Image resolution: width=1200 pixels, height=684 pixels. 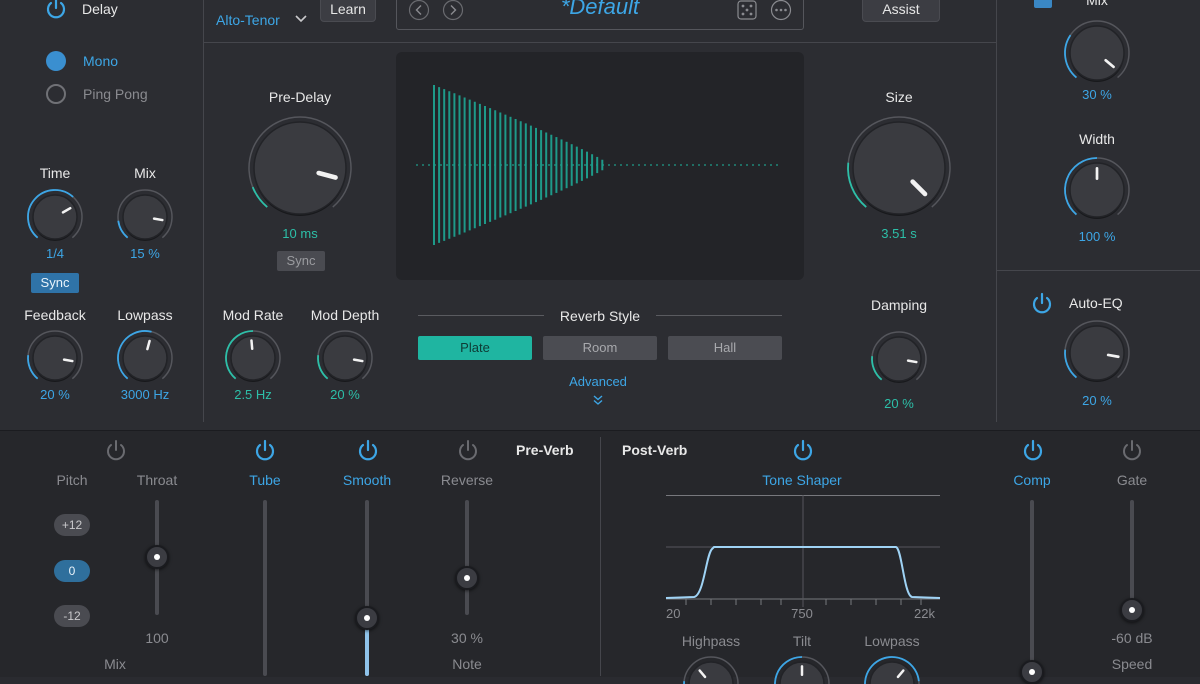 I want to click on reverse-label: Reverse, so click(x=467, y=480).